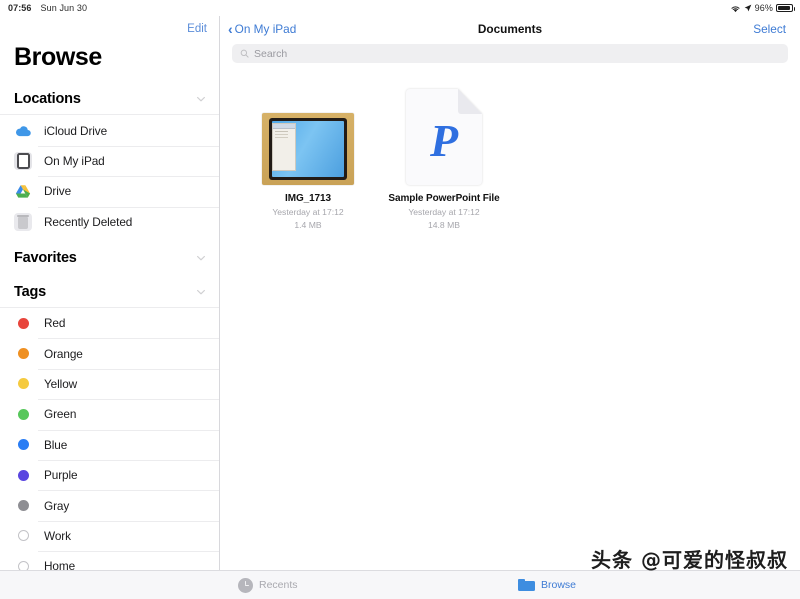  Describe the element at coordinates (57, 505) in the screenshot. I see `sidebar-item-label: Gray` at that location.